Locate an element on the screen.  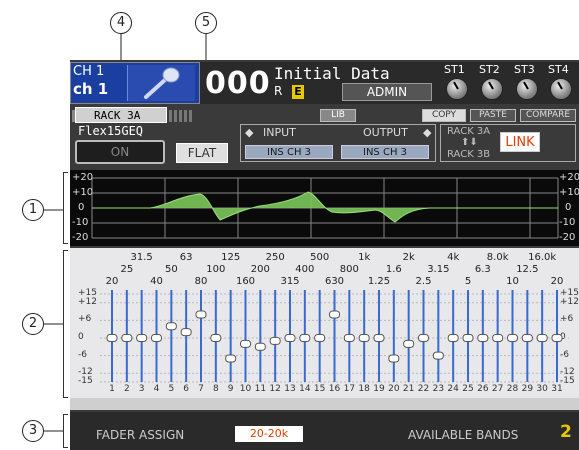
fader-scrollbar is located at coordinates (324, 404).